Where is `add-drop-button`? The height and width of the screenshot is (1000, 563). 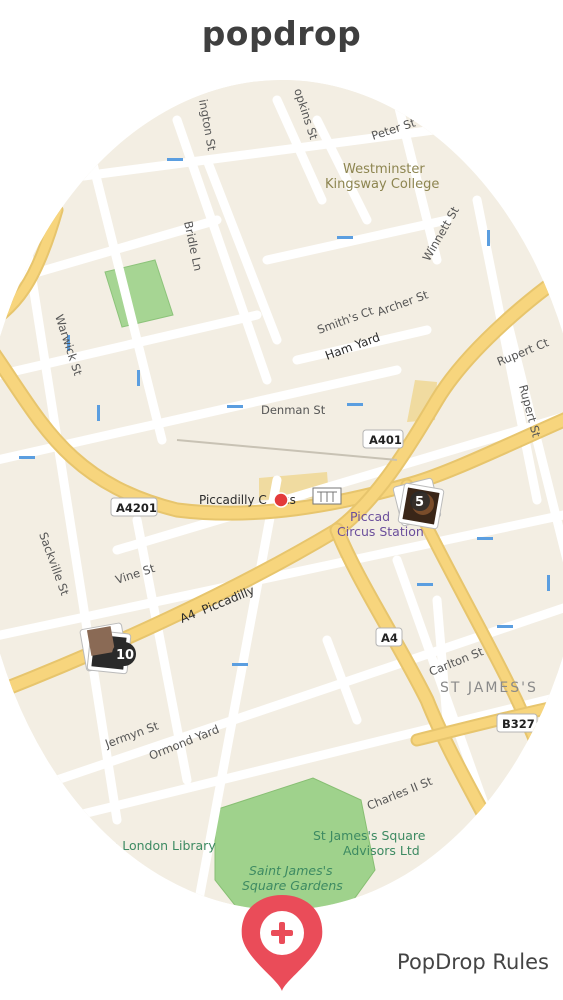
add-drop-button is located at coordinates (282, 943).